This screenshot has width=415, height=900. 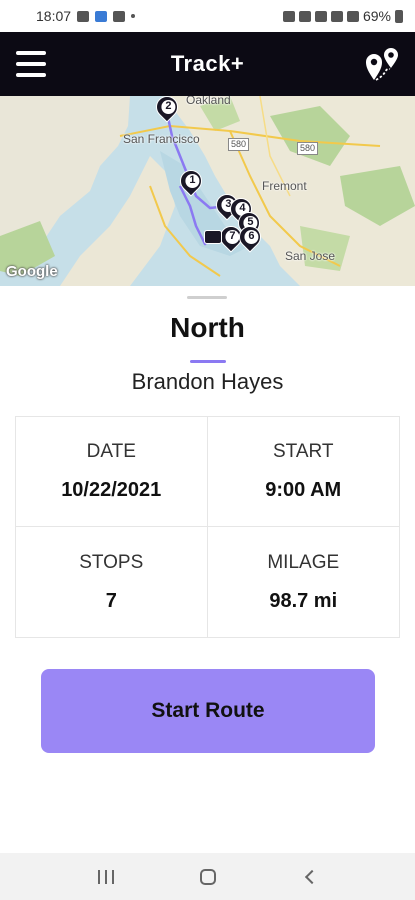 What do you see at coordinates (303, 490) in the screenshot?
I see `stat-start-value: 9:00 AM` at bounding box center [303, 490].